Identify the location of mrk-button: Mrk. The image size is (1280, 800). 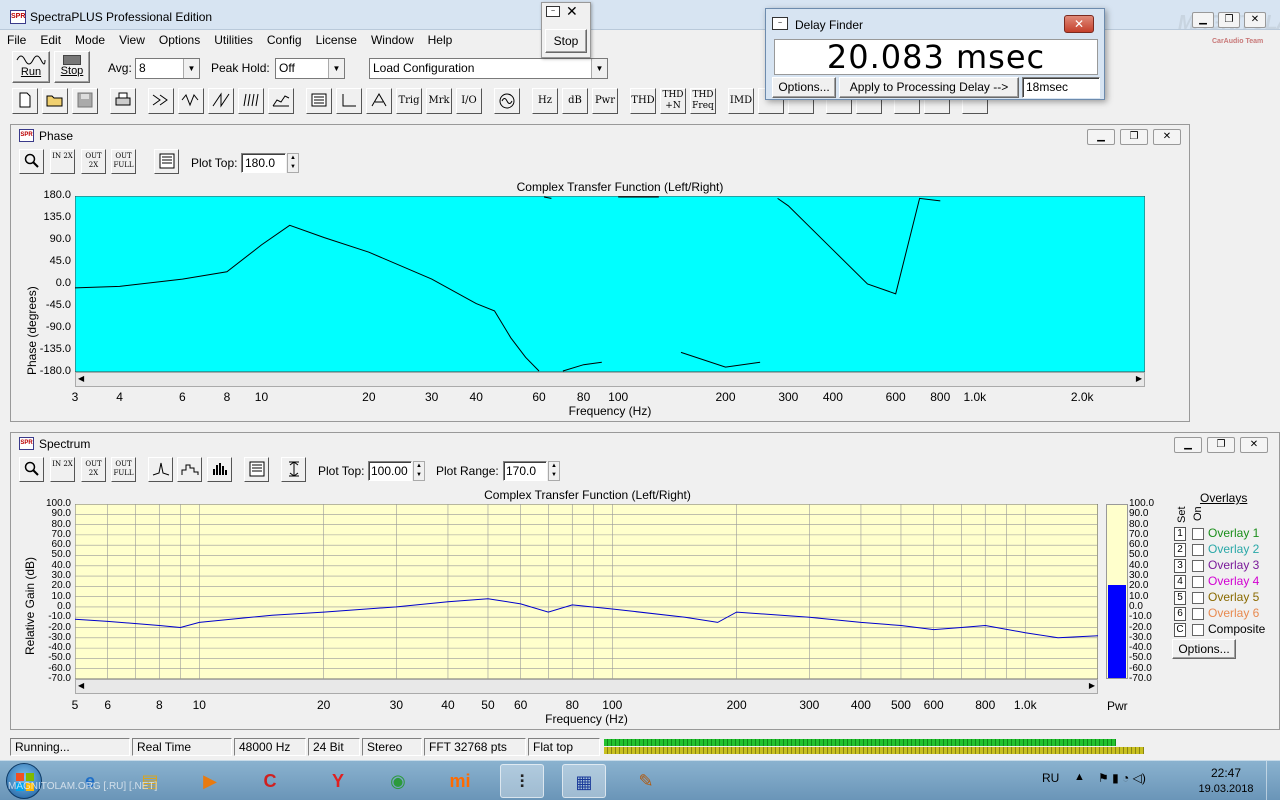
(439, 101).